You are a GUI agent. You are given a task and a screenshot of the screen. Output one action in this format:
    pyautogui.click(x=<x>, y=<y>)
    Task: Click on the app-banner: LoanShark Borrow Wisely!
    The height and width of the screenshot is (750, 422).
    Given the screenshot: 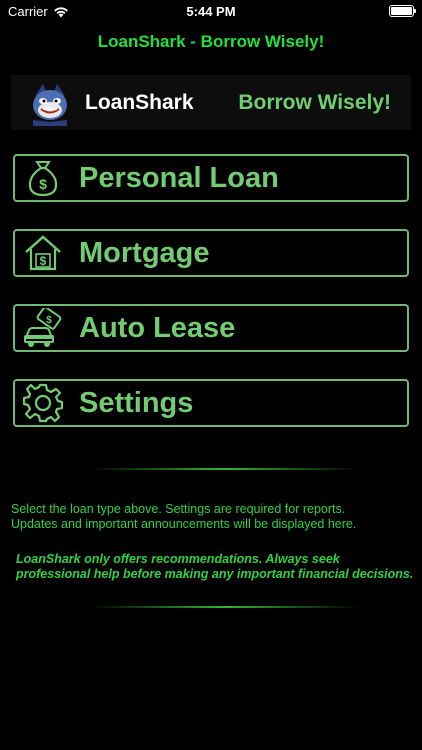 What is the action you would take?
    pyautogui.click(x=211, y=102)
    